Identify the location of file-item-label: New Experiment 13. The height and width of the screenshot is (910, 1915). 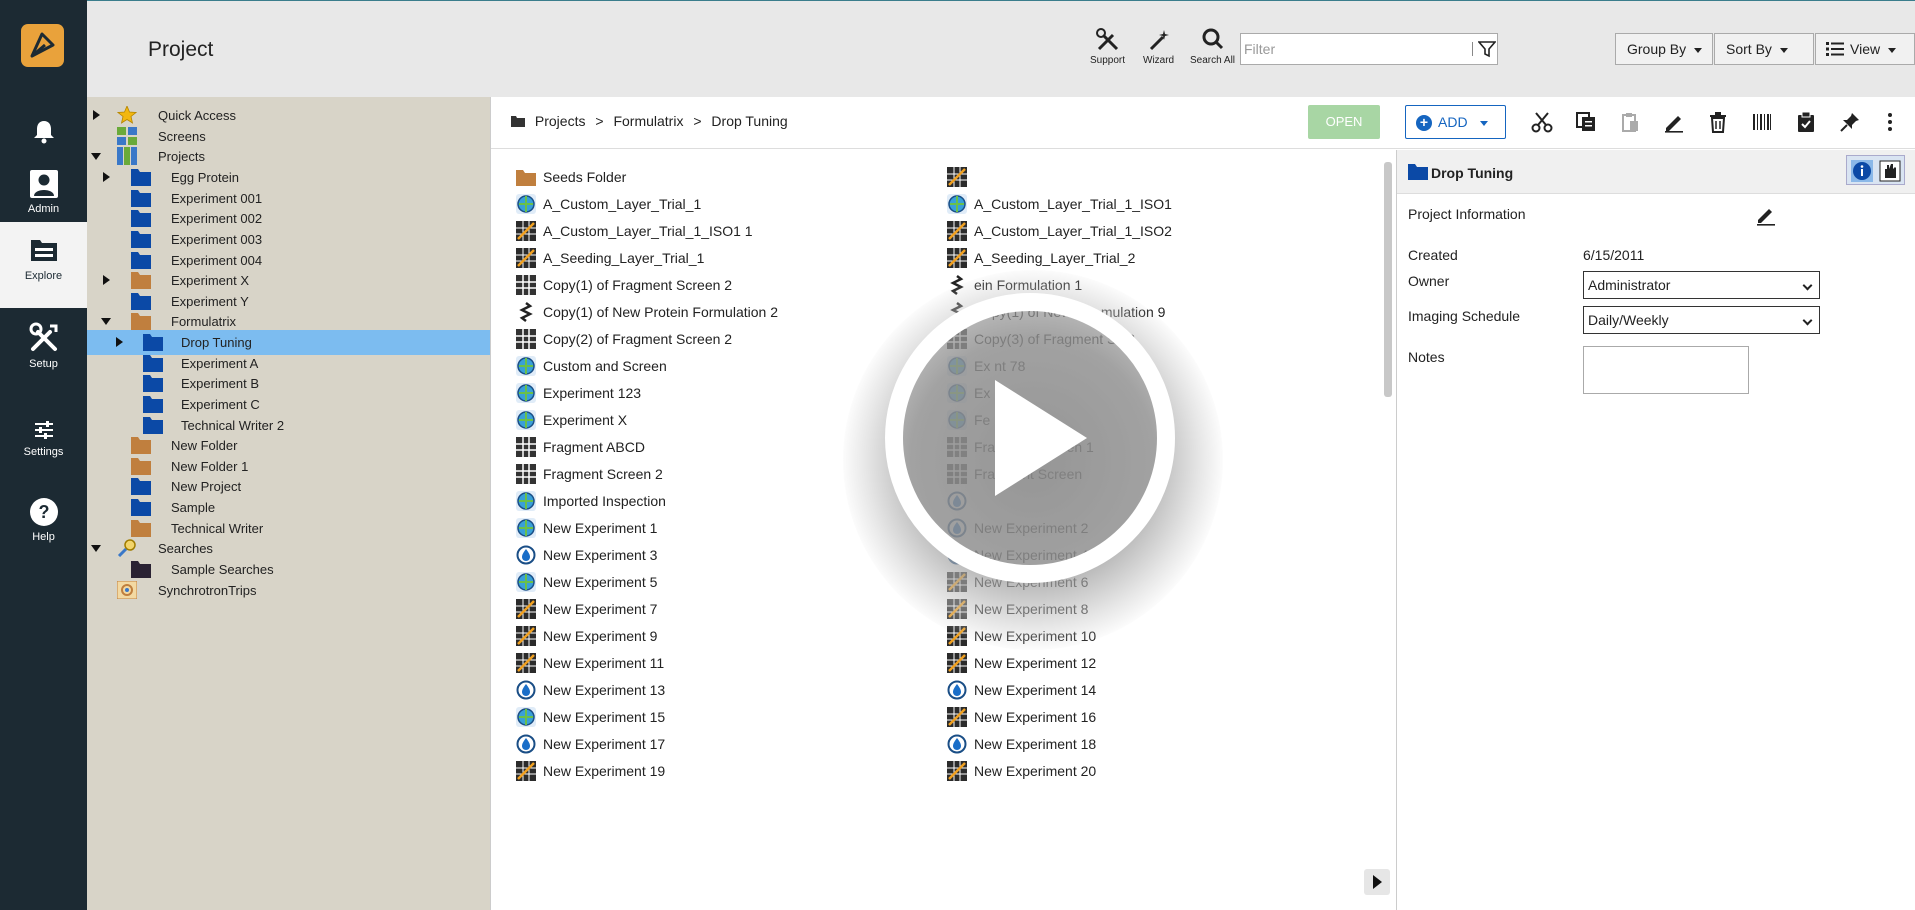
(604, 690).